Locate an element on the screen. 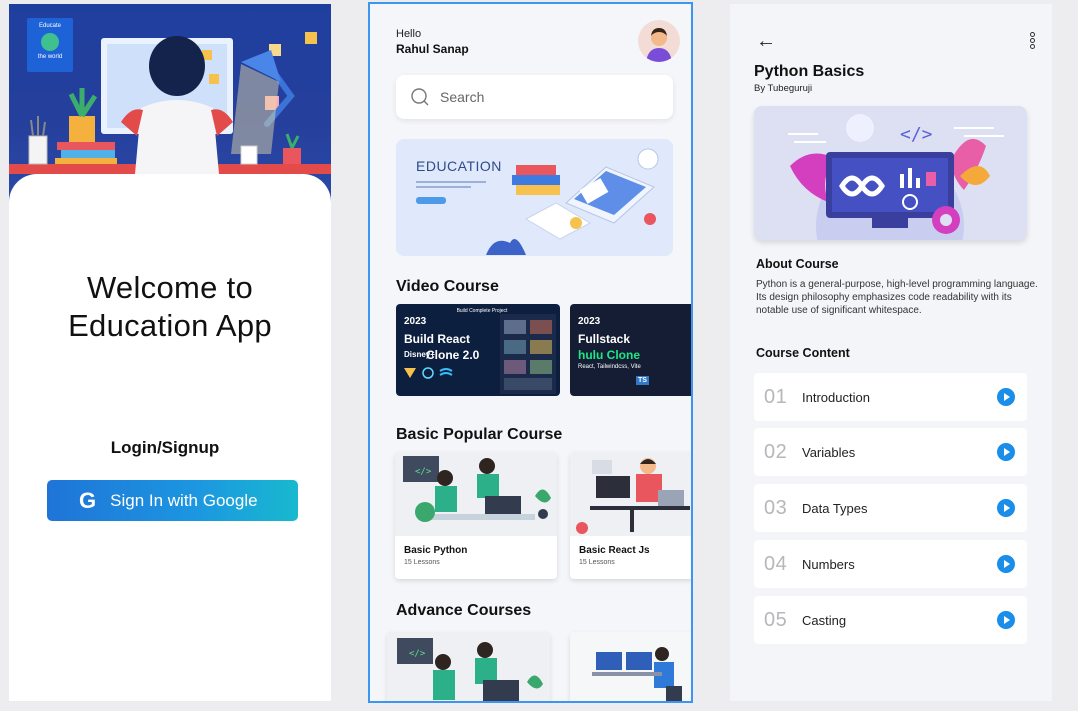 The height and width of the screenshot is (711, 1078). popular-course-card: </> Basic Python 15 Lessons is located at coordinates (476, 515).